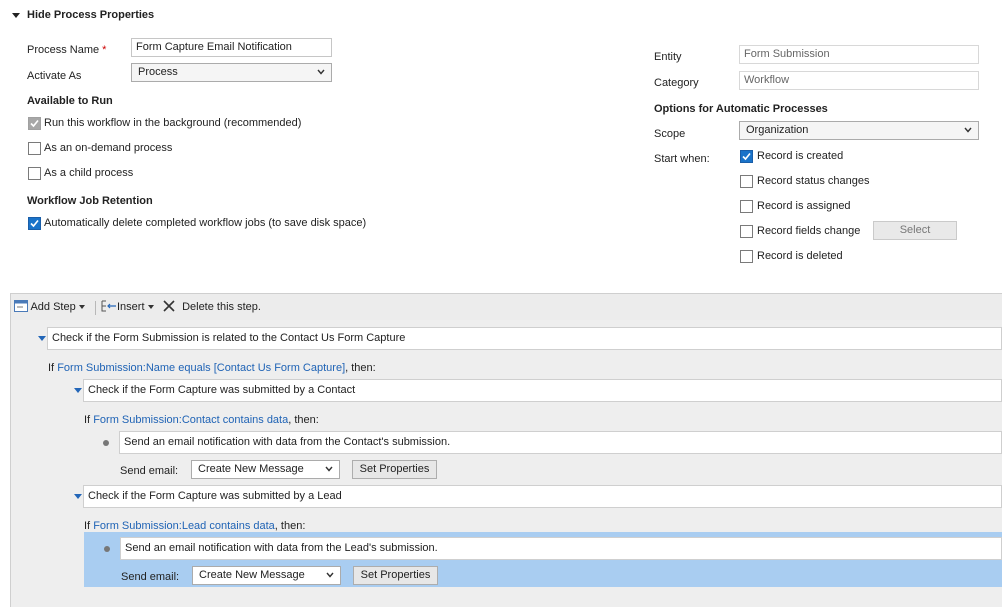  What do you see at coordinates (777, 130) in the screenshot?
I see `scope-value: Organization` at bounding box center [777, 130].